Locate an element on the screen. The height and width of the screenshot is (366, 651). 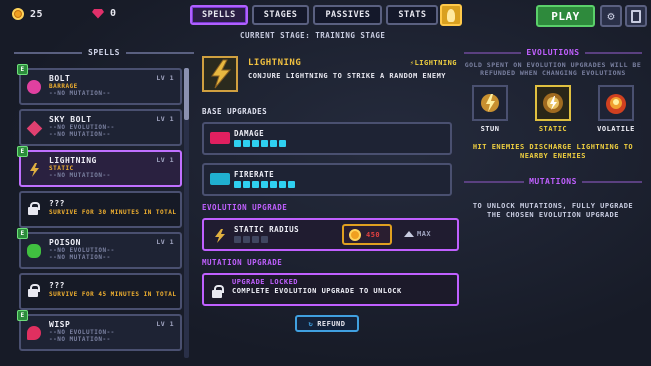
evolution-static: STATIC is located at coordinates (553, 109).